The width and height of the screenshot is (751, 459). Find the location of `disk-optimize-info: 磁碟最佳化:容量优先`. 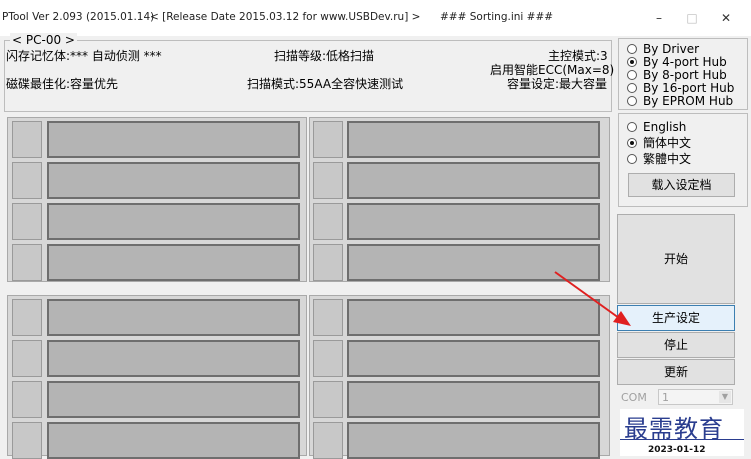

disk-optimize-info: 磁碟最佳化:容量优先 is located at coordinates (62, 84).